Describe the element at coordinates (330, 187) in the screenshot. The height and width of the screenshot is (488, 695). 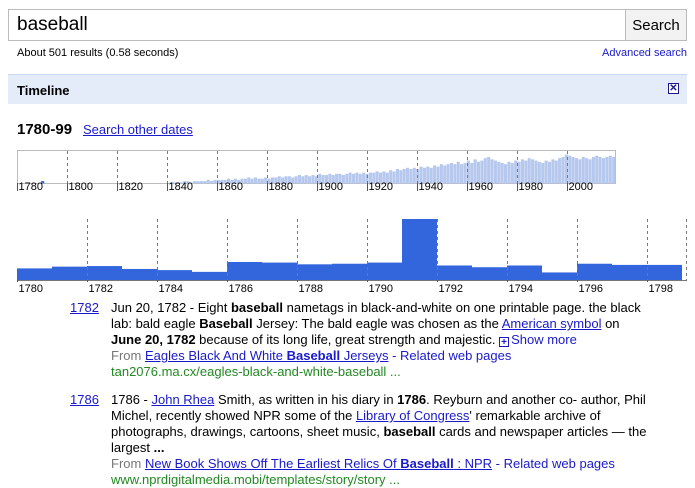
I see `overview-axis-label: 1900` at that location.